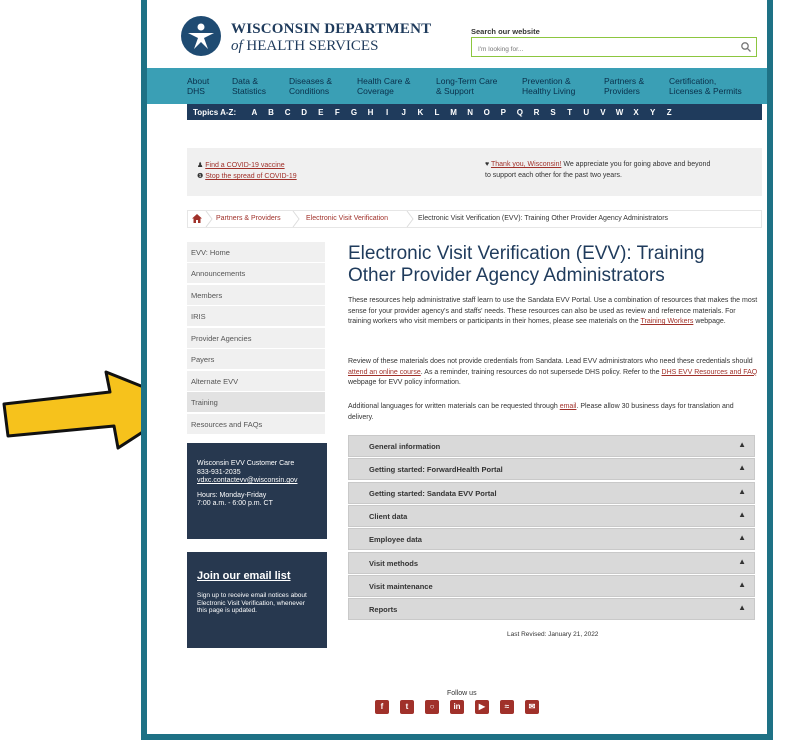  I want to click on topic-letter-m: M, so click(453, 112).